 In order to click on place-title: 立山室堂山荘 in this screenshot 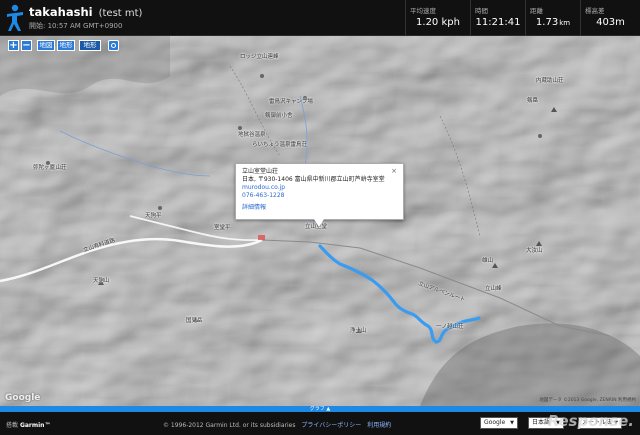, I will do `click(260, 171)`.